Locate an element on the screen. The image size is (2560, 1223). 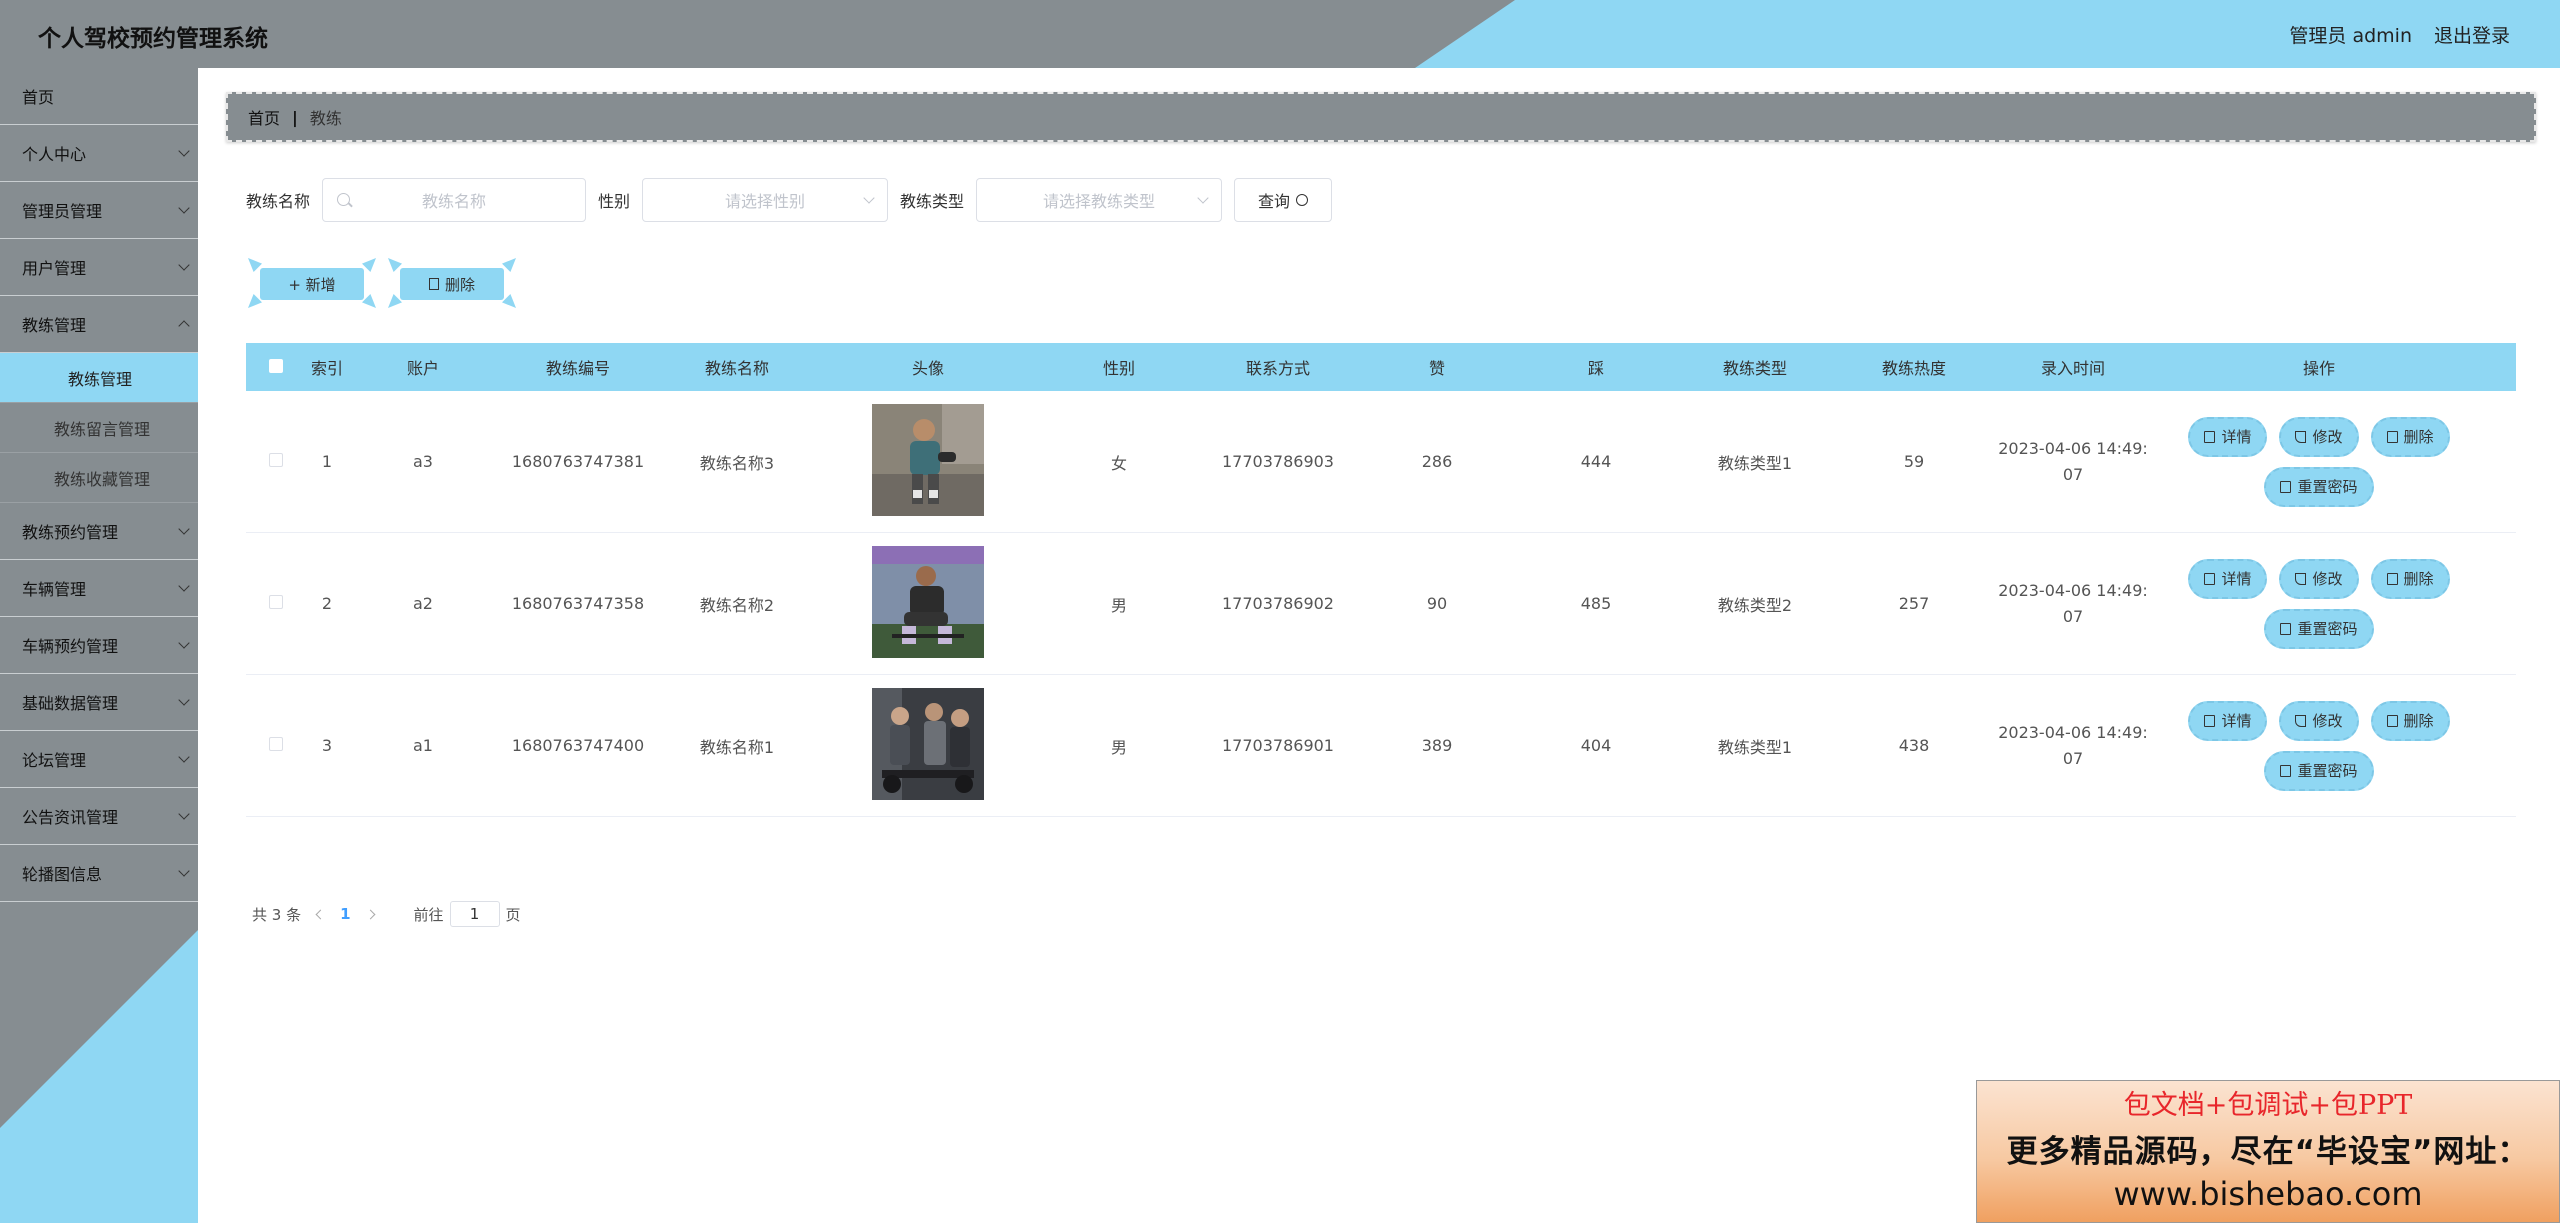
sidebar-subitem-coach-favorites: 教练收藏管理 is located at coordinates (99, 478).